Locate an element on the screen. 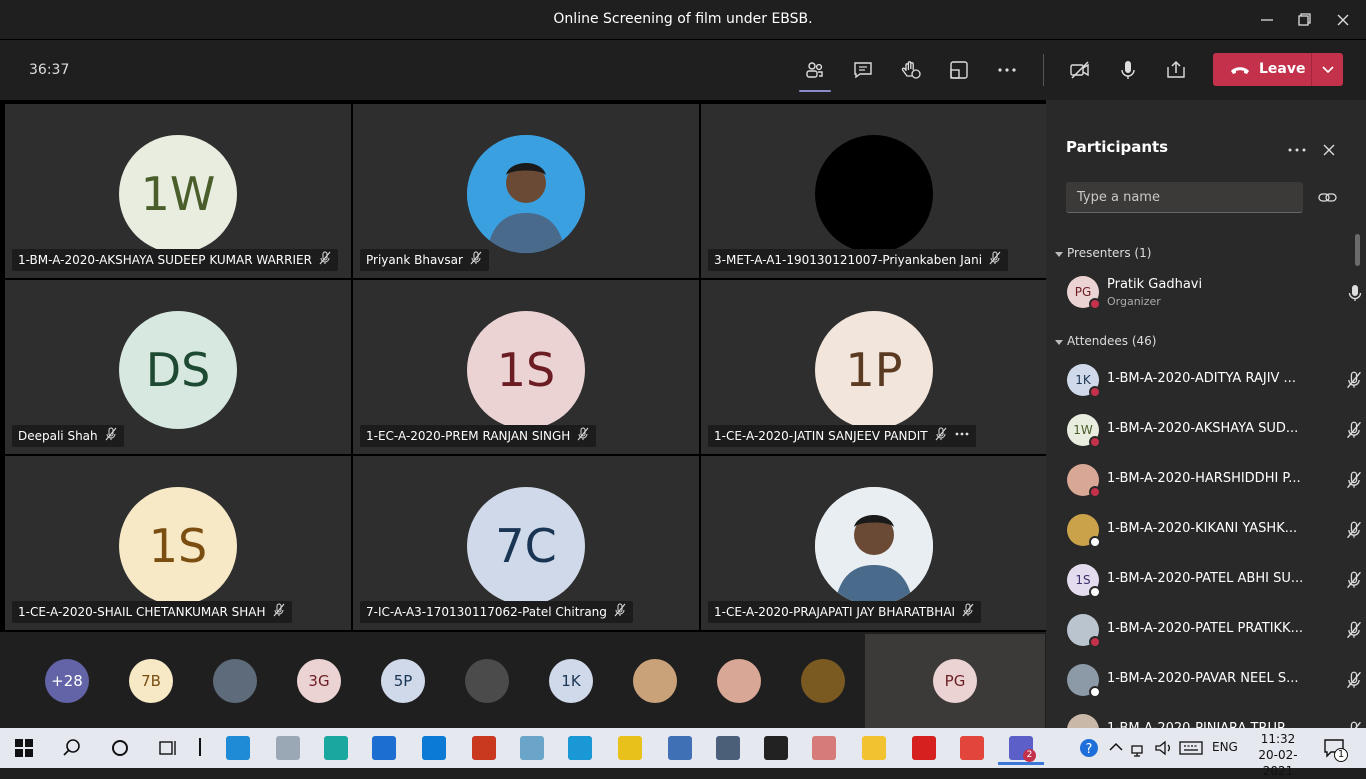  show-chat-button is located at coordinates (863, 70).